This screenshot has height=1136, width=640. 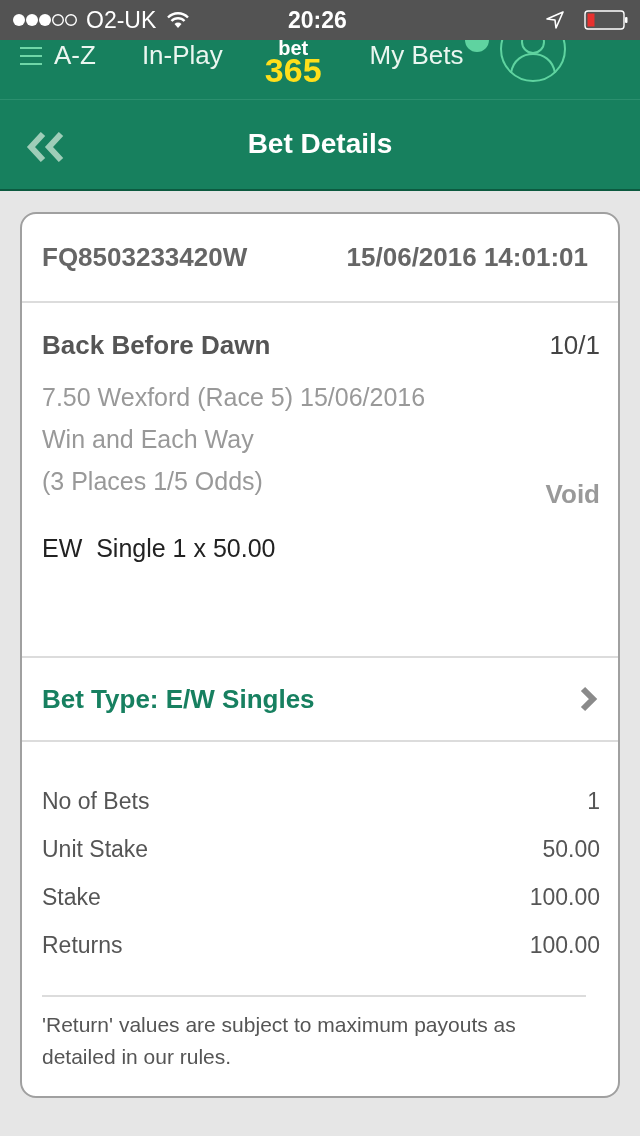 I want to click on my-bets-link: My Bets, so click(x=416, y=55).